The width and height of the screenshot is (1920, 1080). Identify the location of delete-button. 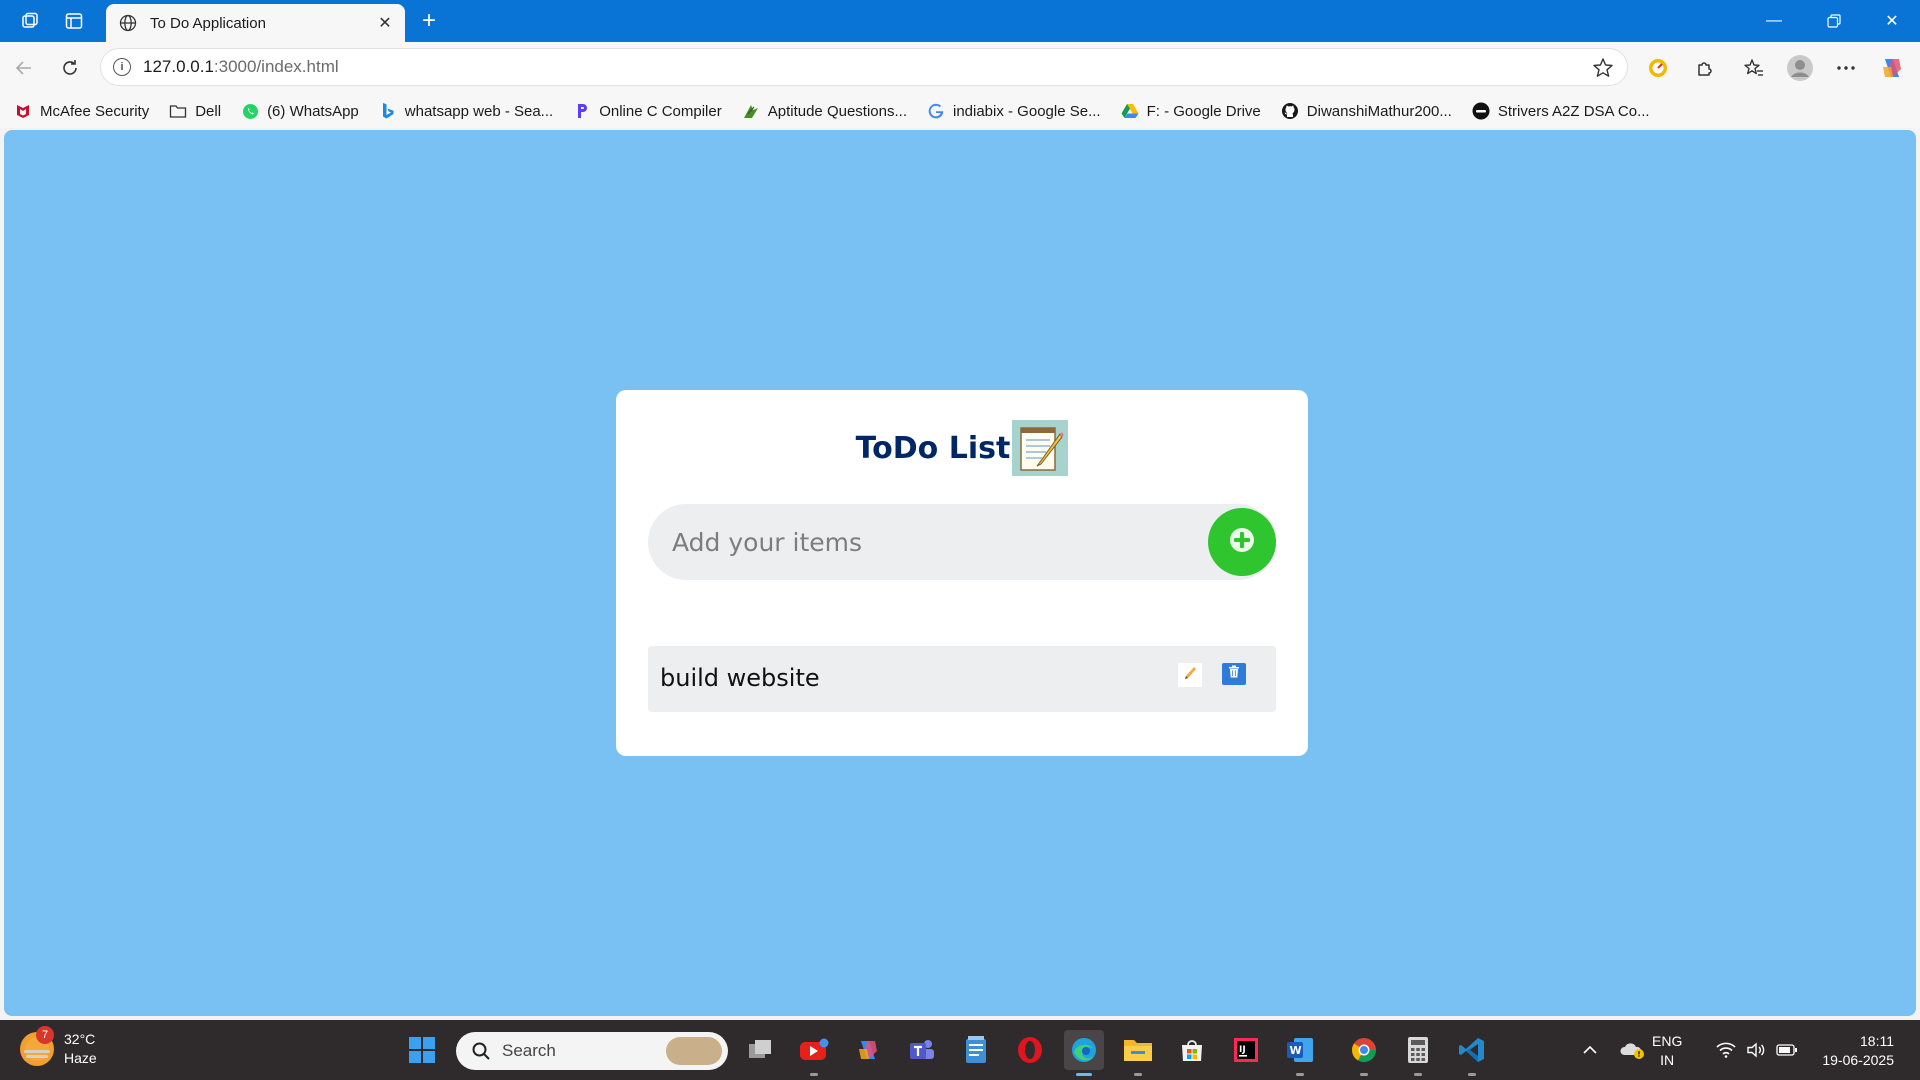
(1234, 674).